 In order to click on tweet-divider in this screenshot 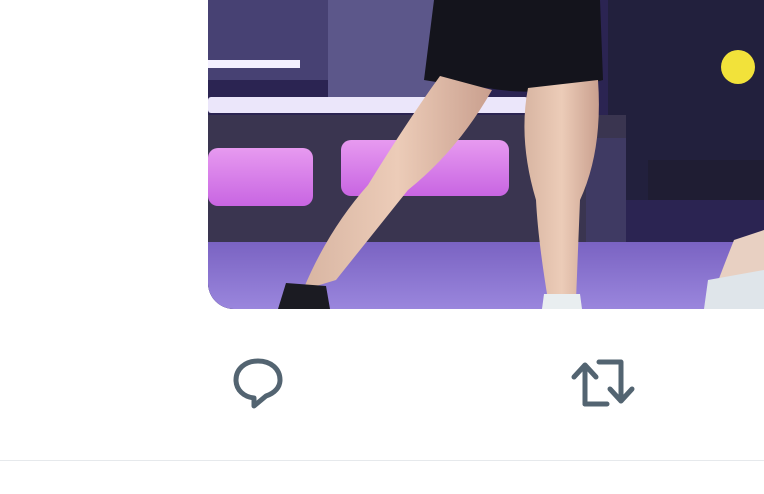, I will do `click(382, 460)`.